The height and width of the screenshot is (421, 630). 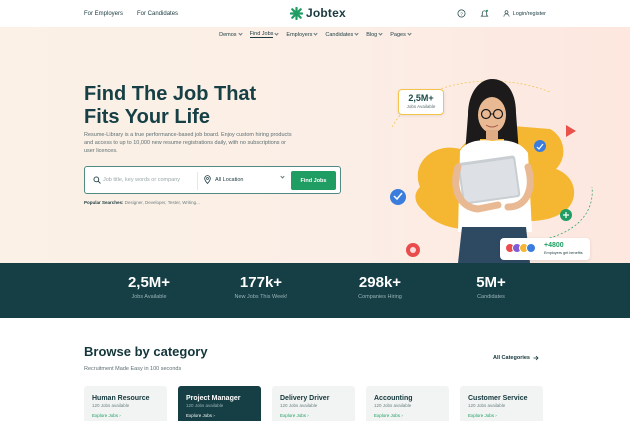 I want to click on categories-title: Browse by category, so click(x=146, y=351).